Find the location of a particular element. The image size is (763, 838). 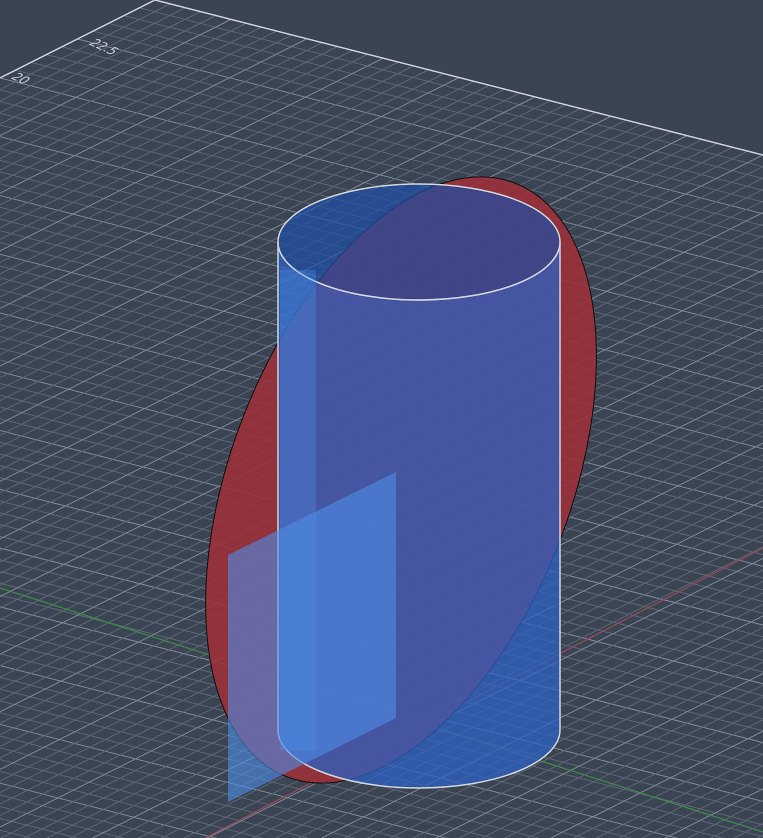

grid-label: 22.5 is located at coordinates (103, 47).